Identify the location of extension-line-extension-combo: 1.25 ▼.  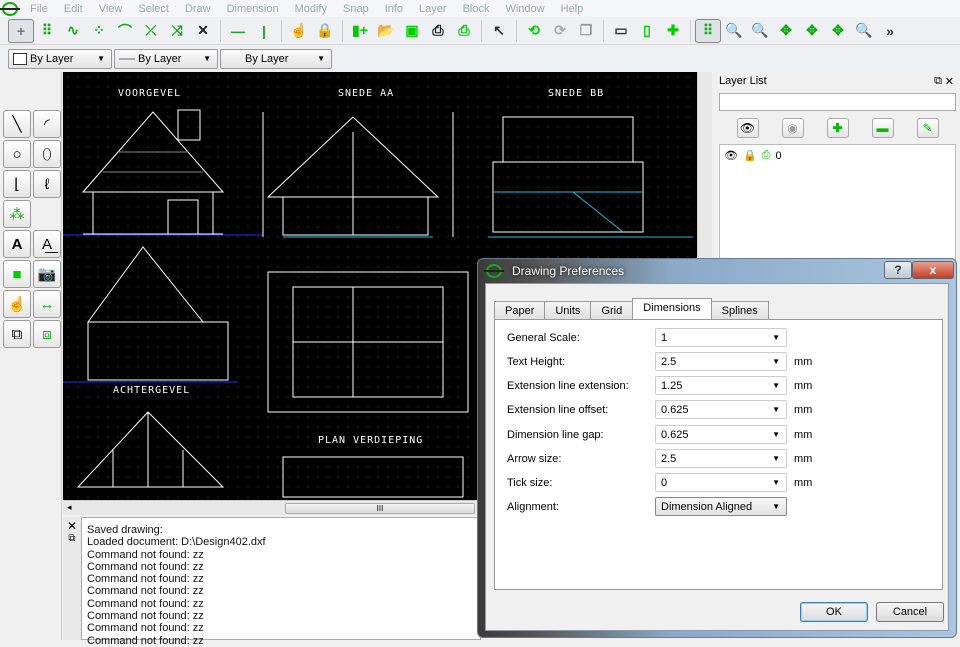
(721, 385).